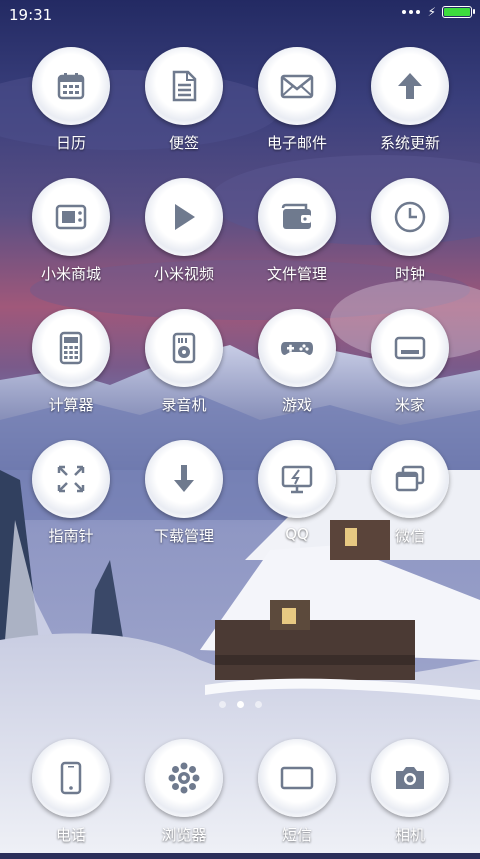 This screenshot has height=859, width=480. I want to click on app-label: 系统更新, so click(409, 143).